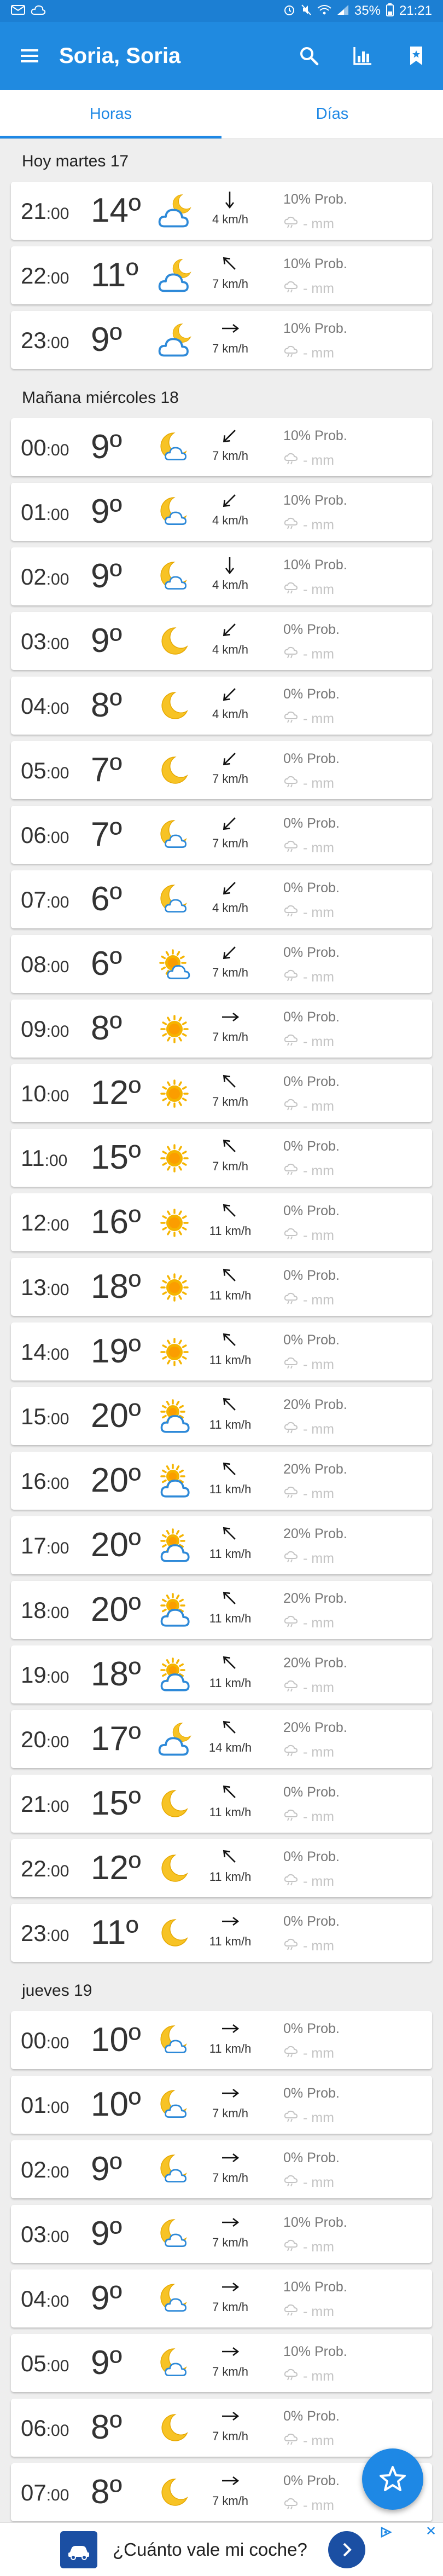 Image resolution: width=443 pixels, height=2576 pixels. I want to click on hour-forecast-row: 09:00 8º 7 km/h 0% Prob. - mm, so click(221, 1029).